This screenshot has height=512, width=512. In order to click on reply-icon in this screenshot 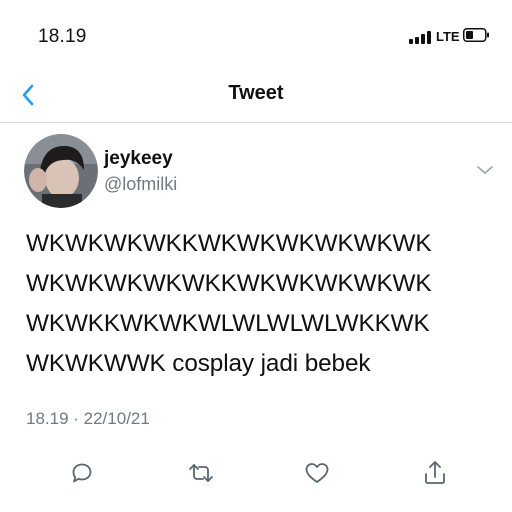, I will do `click(82, 473)`.